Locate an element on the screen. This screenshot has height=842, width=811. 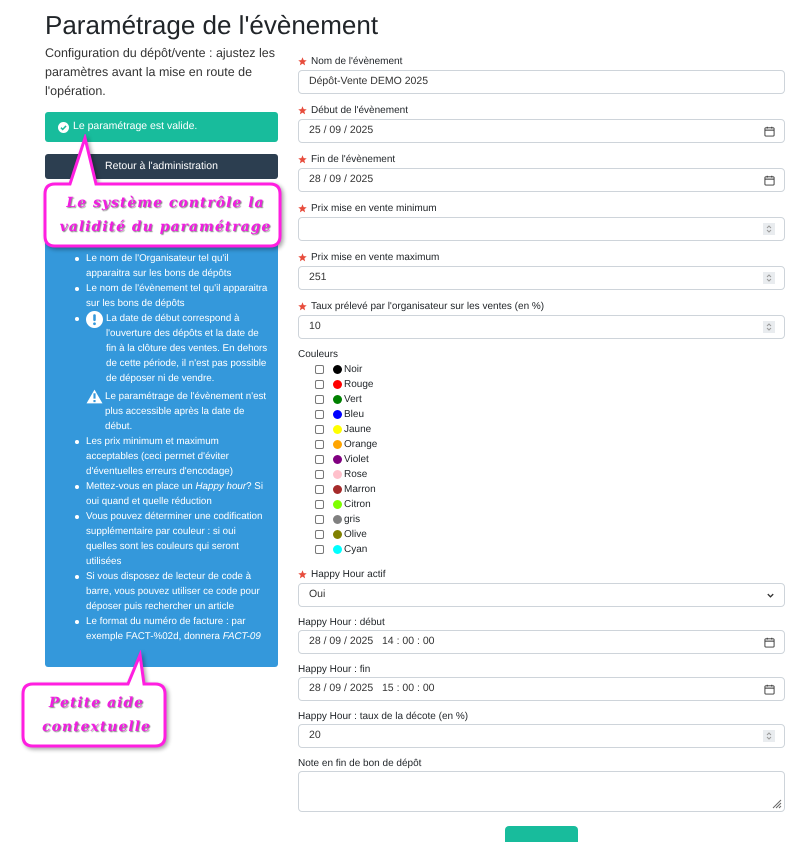
date-input: 28 / 09 / 2025 is located at coordinates (541, 180).